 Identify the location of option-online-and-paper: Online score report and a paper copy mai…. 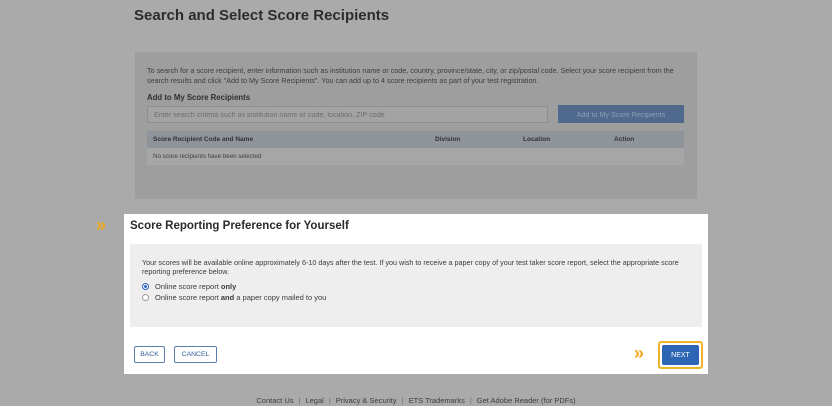
(234, 297).